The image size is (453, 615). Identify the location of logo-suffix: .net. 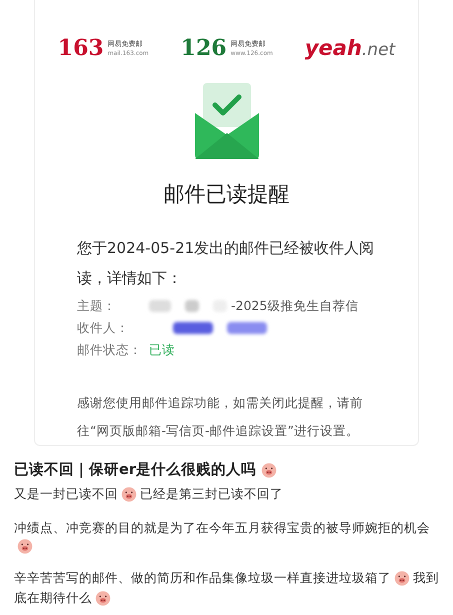
(379, 50).